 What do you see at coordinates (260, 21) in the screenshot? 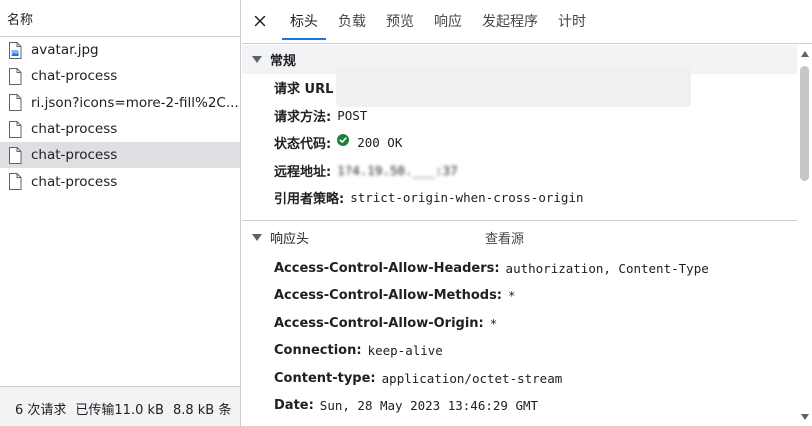
I see `close-icon` at bounding box center [260, 21].